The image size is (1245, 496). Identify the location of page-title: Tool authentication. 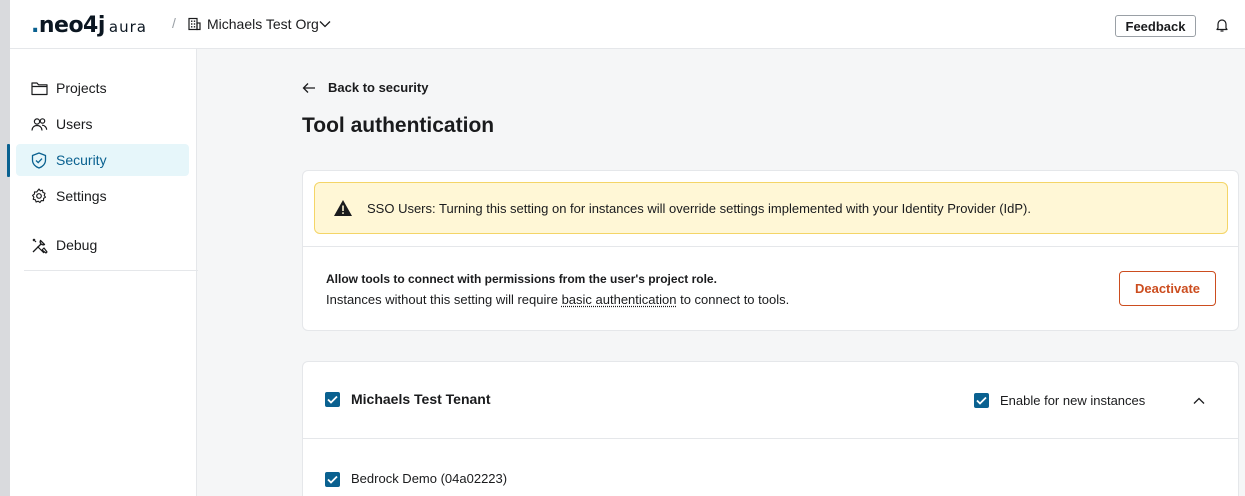
(398, 126).